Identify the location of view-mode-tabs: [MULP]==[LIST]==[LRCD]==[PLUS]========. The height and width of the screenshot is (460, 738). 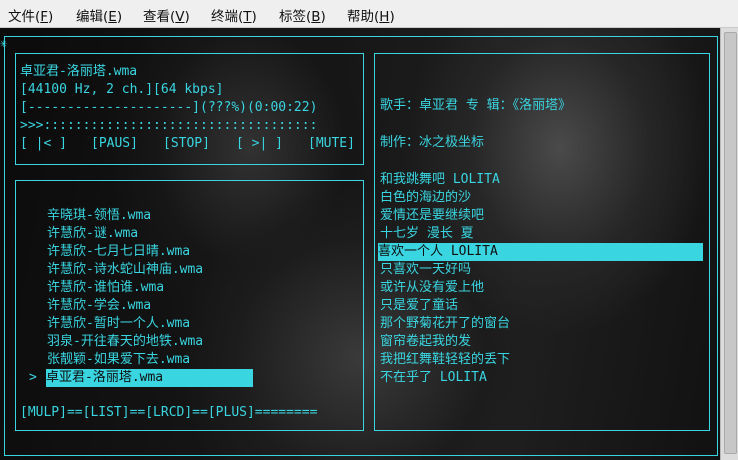
(168, 413).